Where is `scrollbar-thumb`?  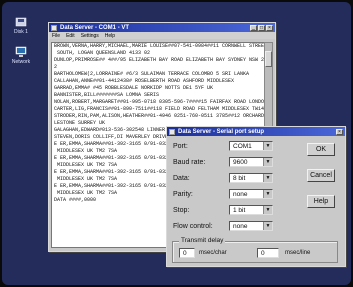
scrollbar-thumb is located at coordinates (268, 59).